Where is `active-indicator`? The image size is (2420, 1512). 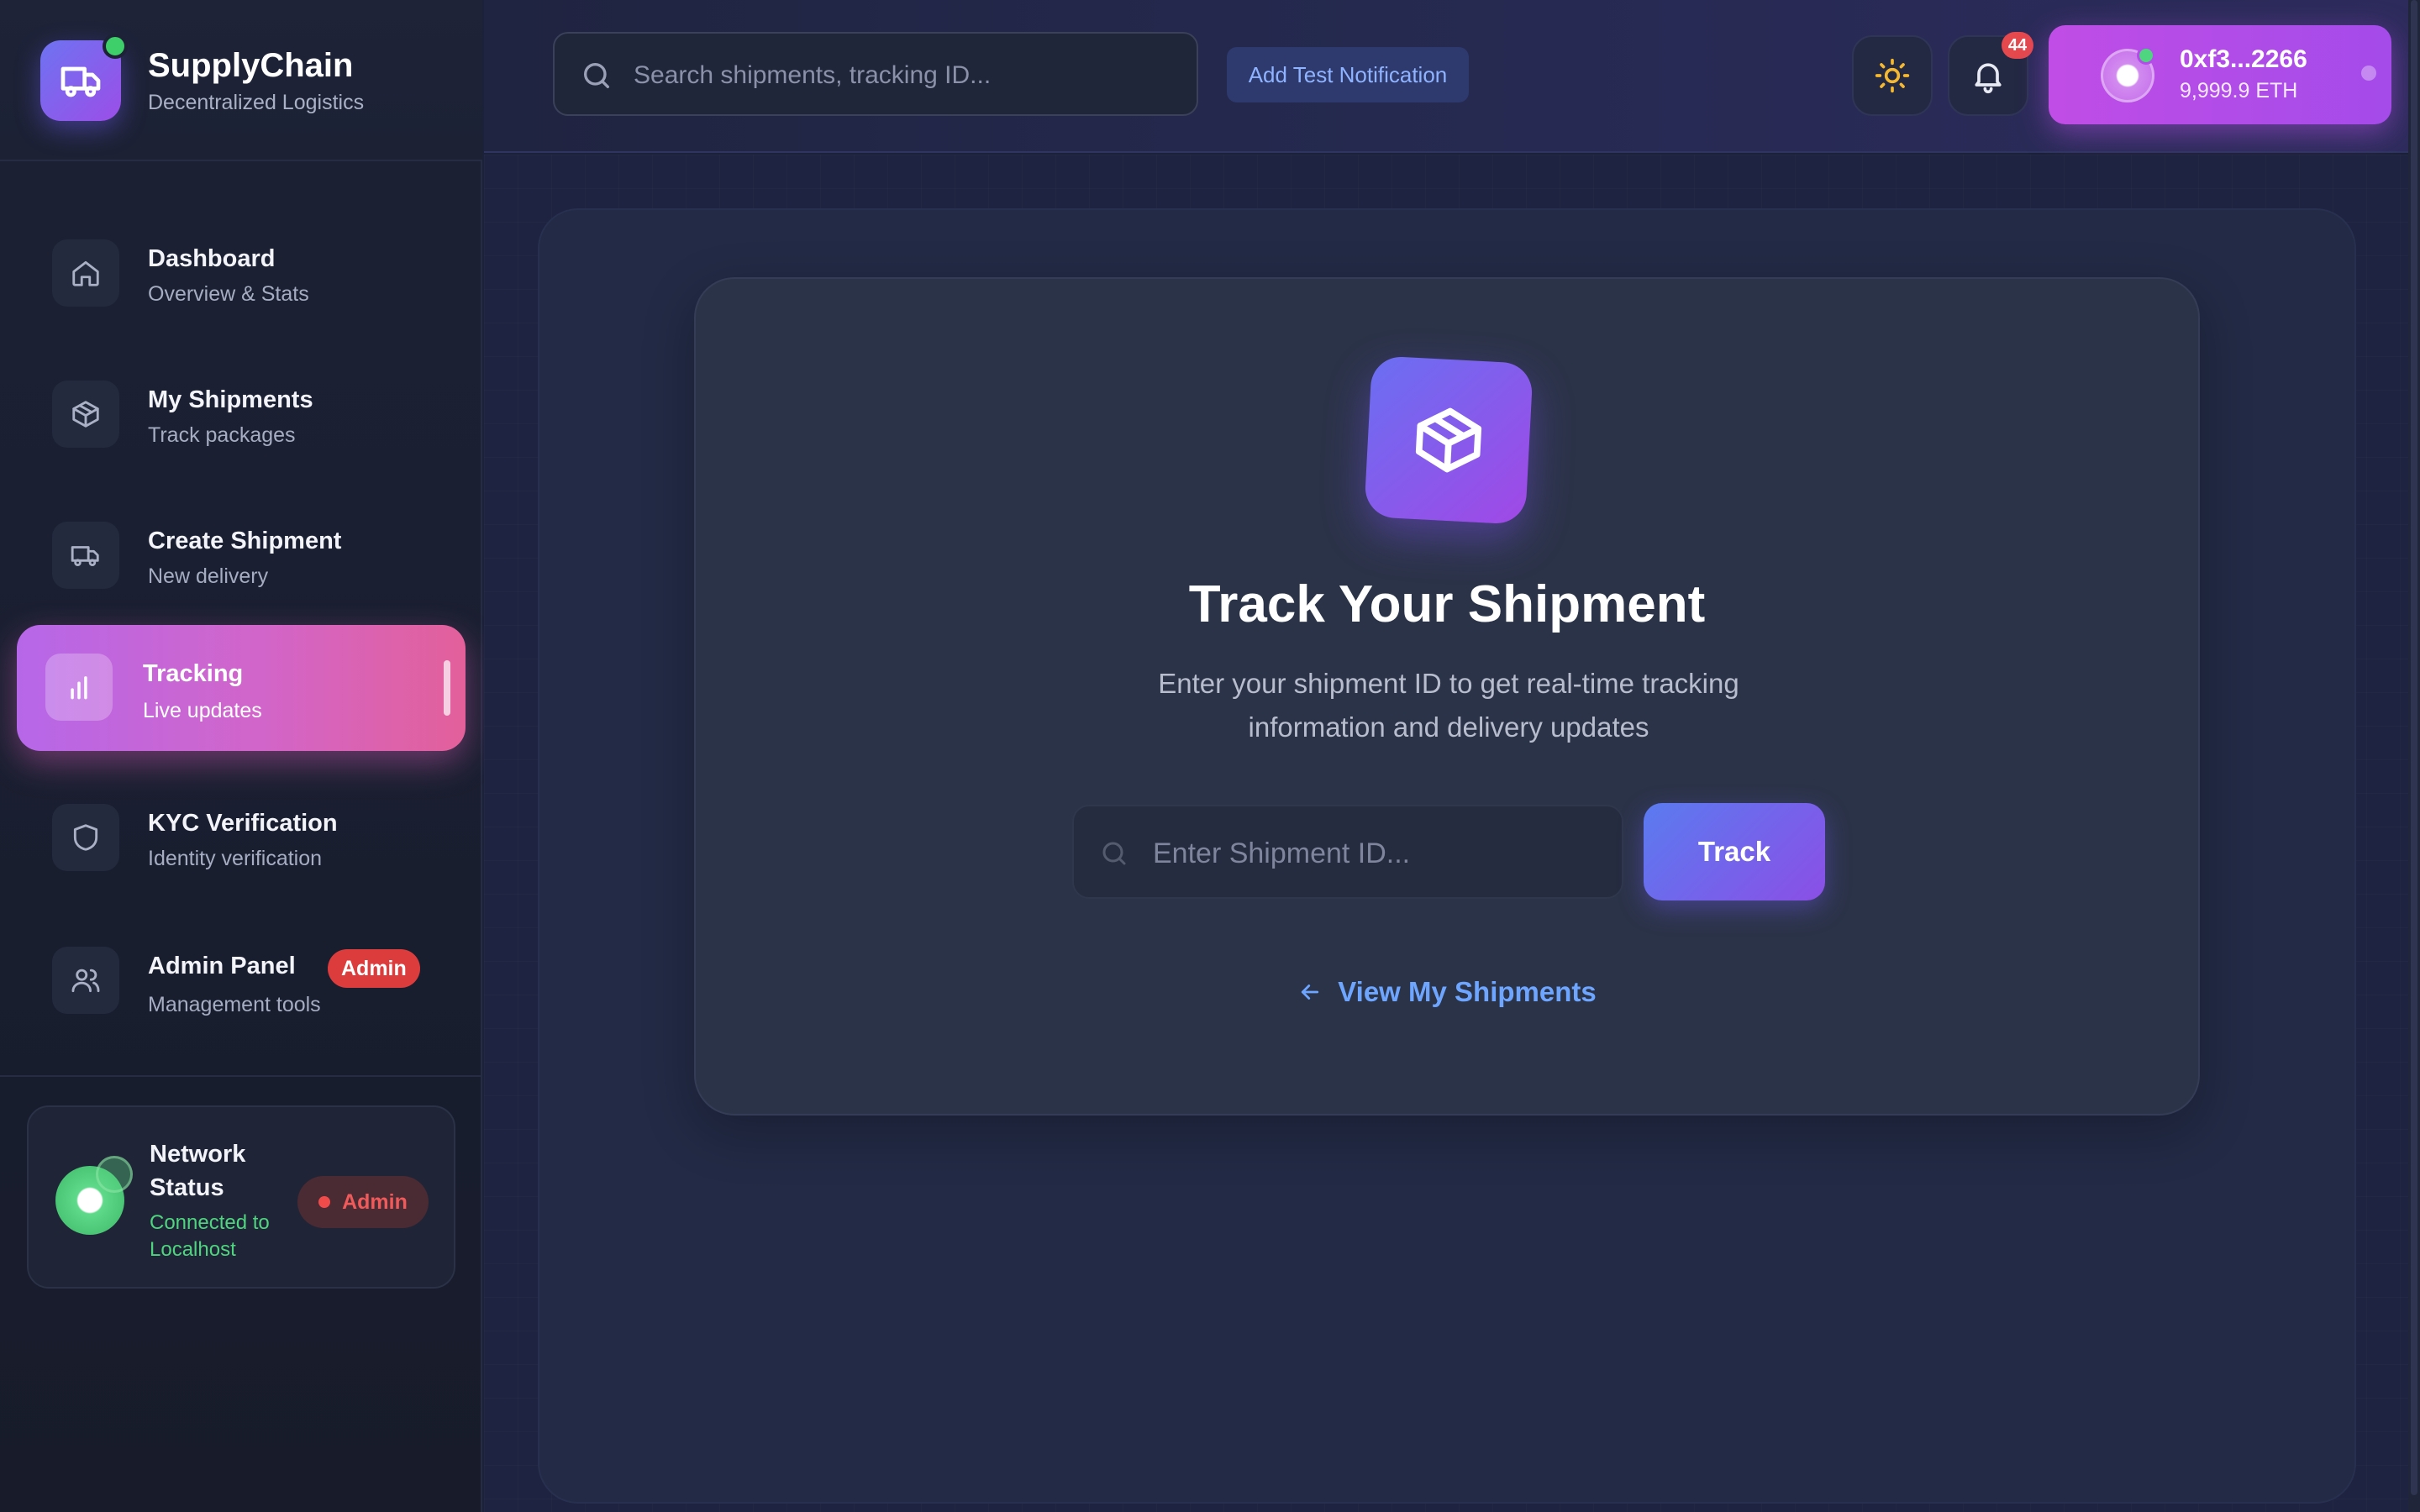 active-indicator is located at coordinates (447, 688).